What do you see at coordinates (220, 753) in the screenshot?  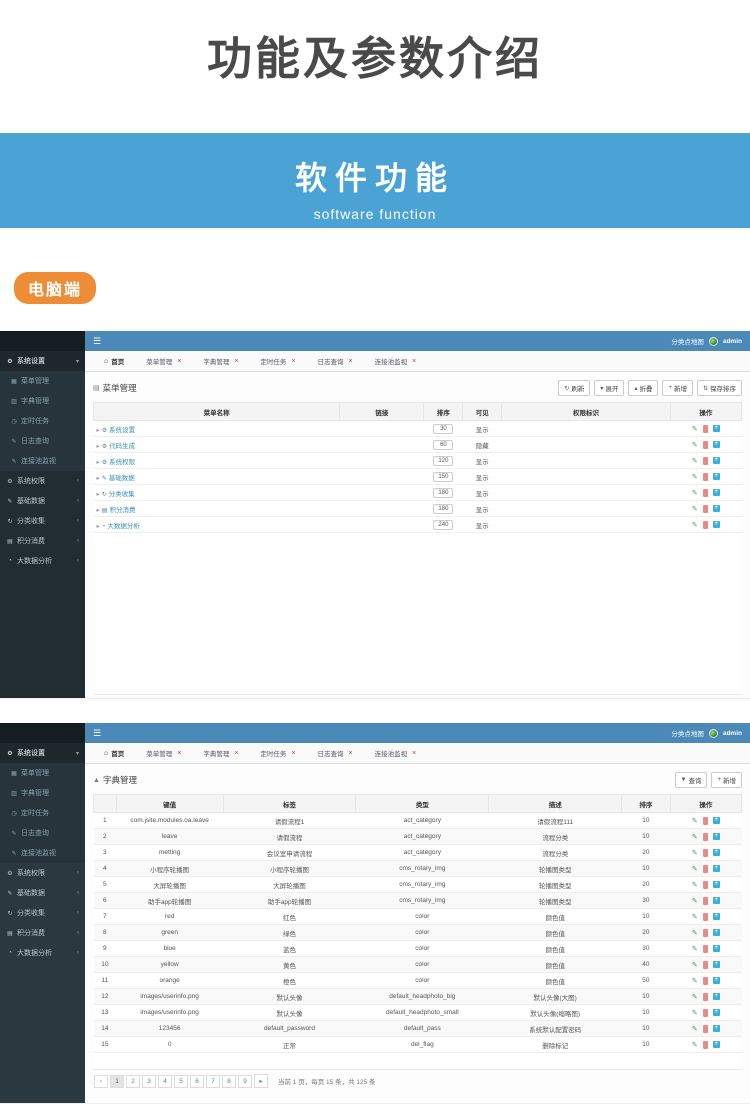 I see `tab-字典管理: 字典管理 ×` at bounding box center [220, 753].